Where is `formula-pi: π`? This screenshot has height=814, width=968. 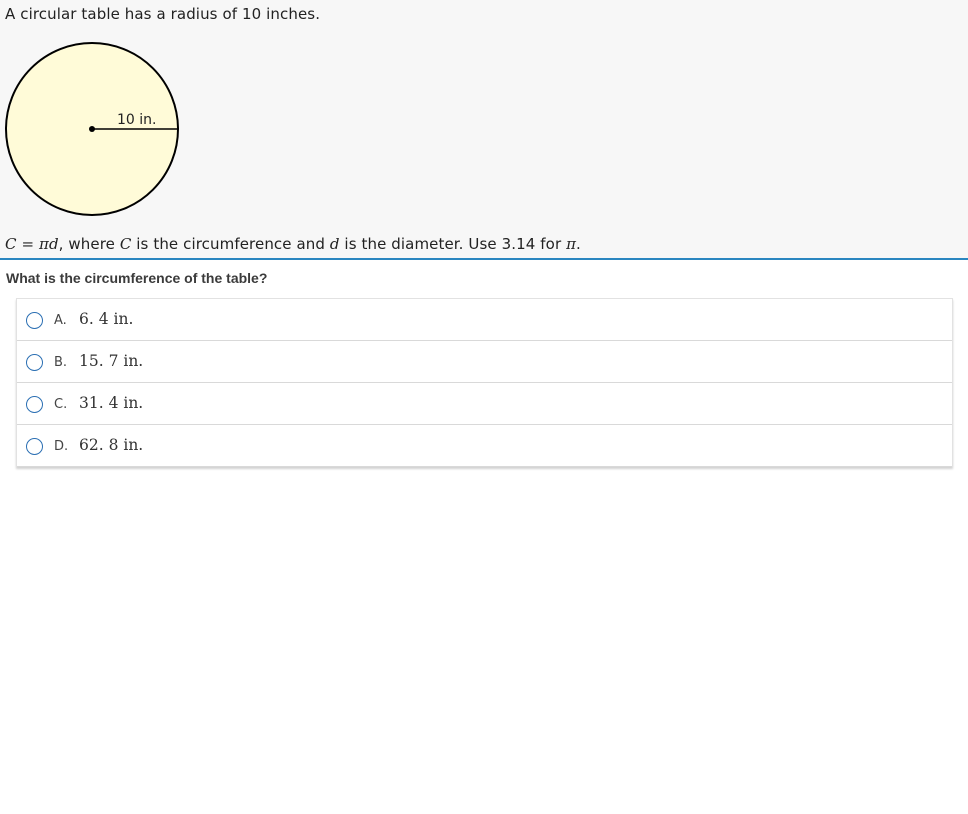 formula-pi: π is located at coordinates (43, 244).